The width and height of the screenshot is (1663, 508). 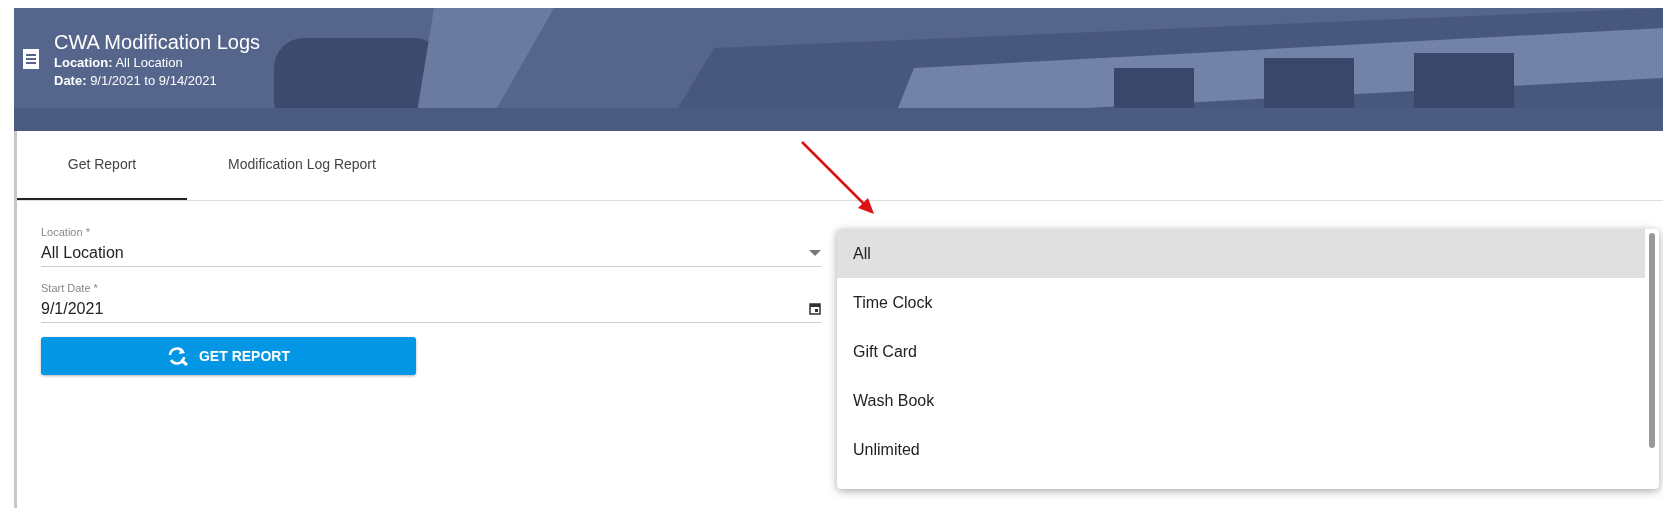 What do you see at coordinates (815, 308) in the screenshot?
I see `calendar-icon` at bounding box center [815, 308].